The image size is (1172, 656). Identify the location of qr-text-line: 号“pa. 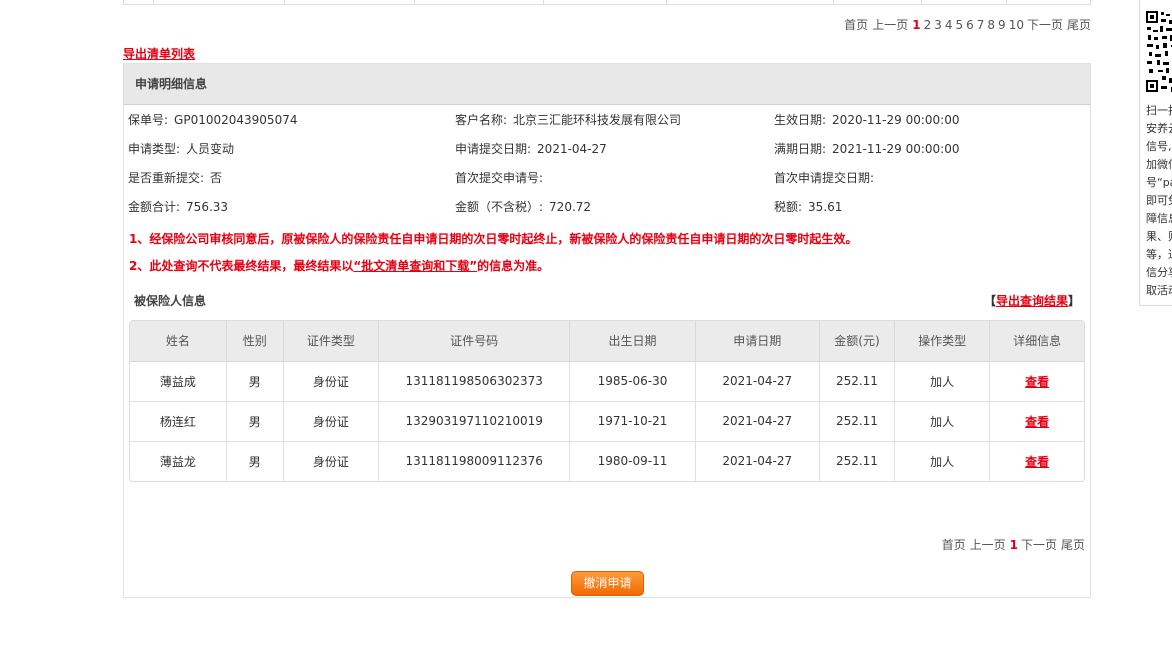
(1159, 182).